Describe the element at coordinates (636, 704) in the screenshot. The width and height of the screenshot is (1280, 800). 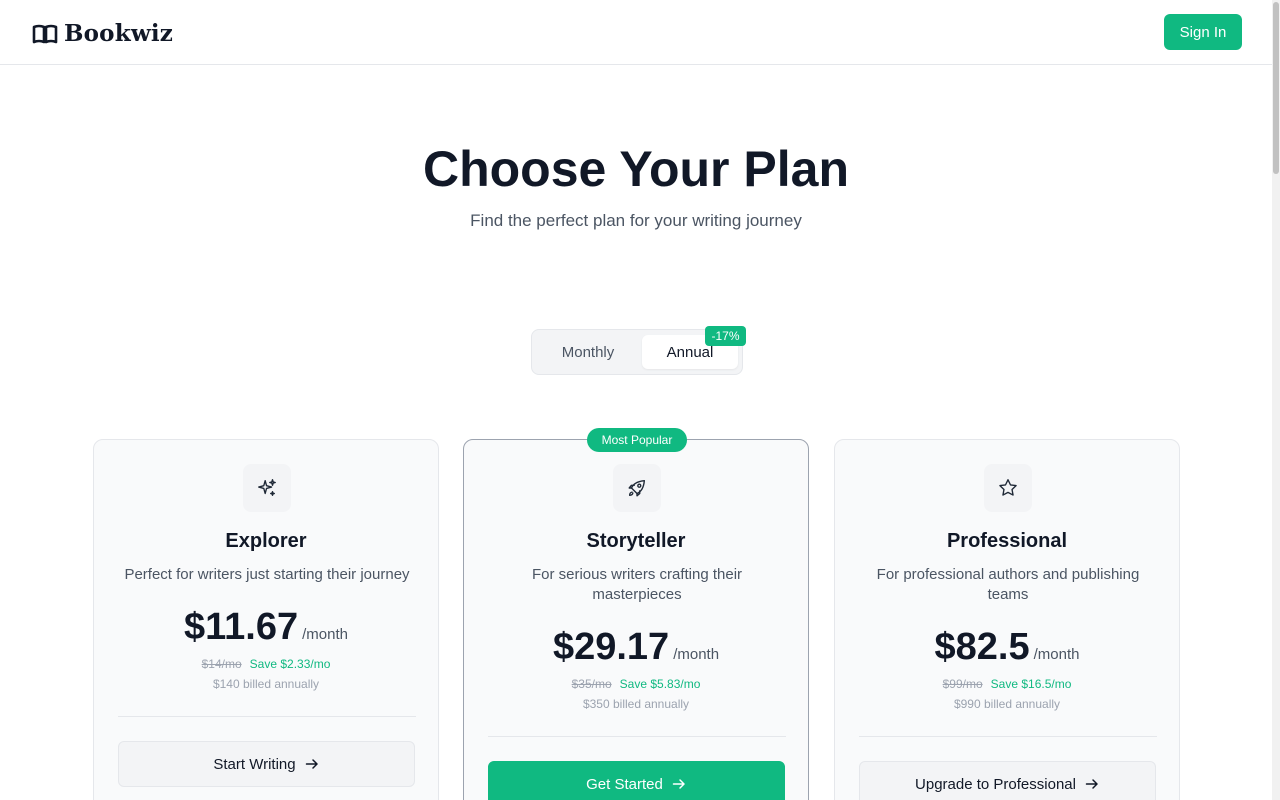
I see `billed-annually-text: $350 billed annually` at that location.